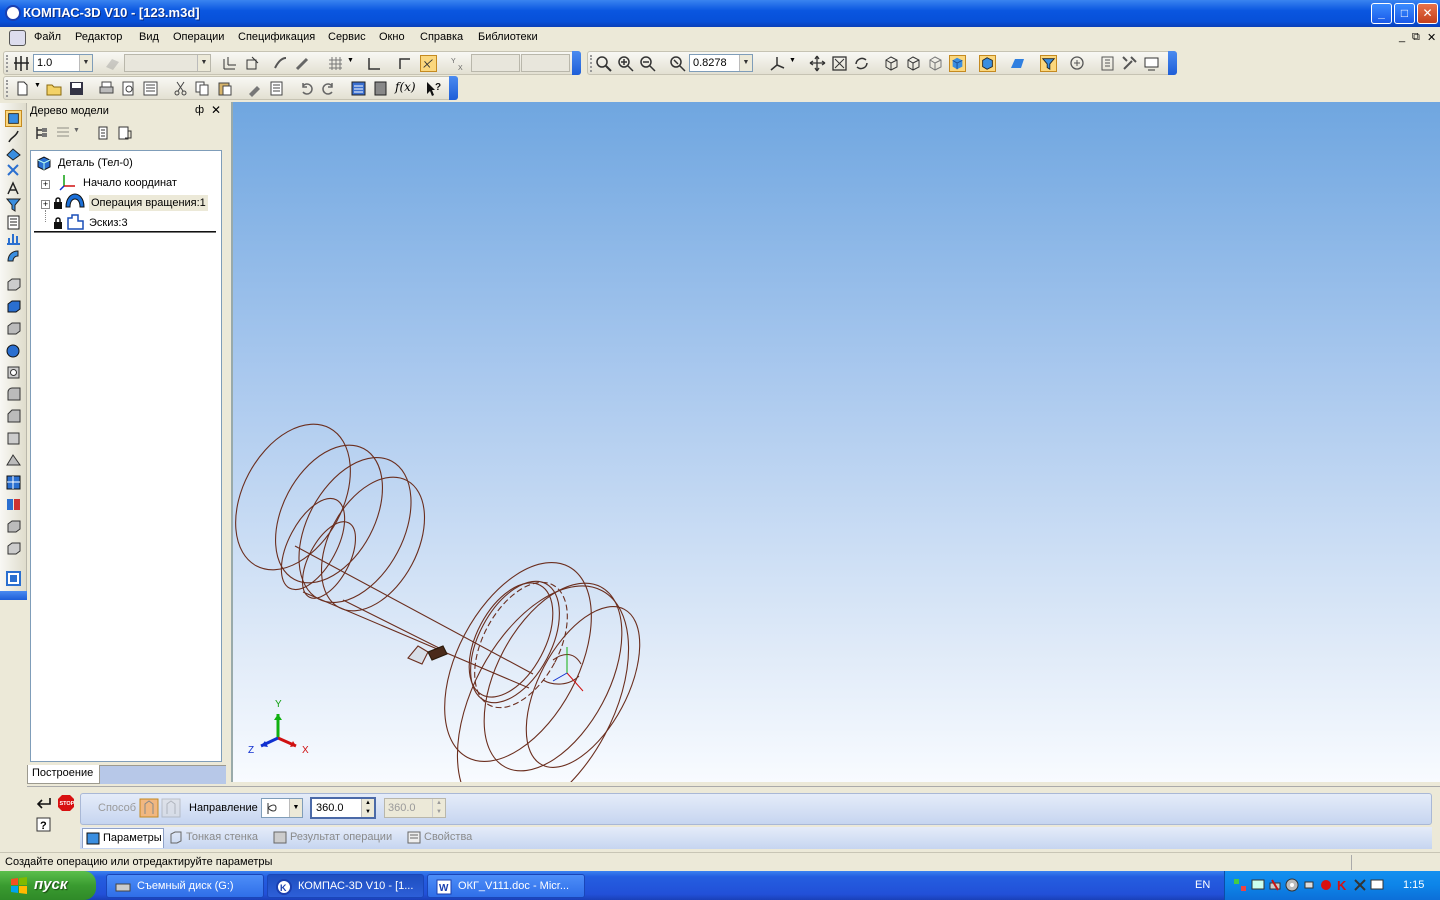  Describe the element at coordinates (185, 886) in the screenshot. I see `task-removable-disk: Съемный диск (G:)` at that location.